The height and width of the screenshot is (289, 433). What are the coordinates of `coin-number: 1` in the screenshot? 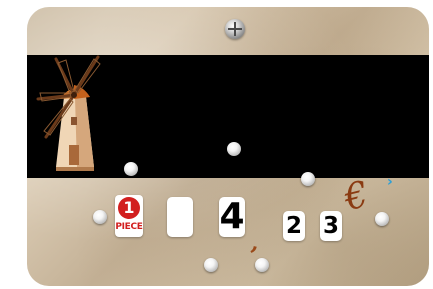 It's located at (129, 208).